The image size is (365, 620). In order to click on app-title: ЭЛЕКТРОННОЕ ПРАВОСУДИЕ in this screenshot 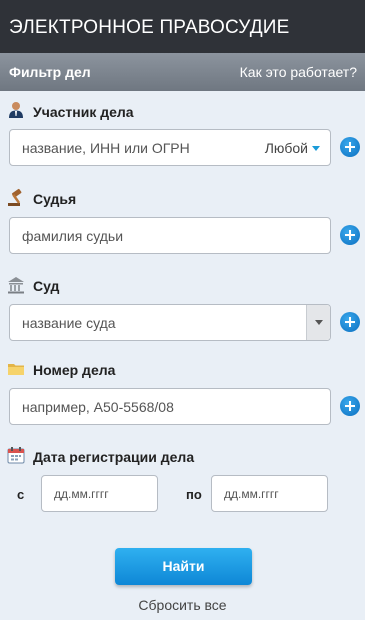, I will do `click(149, 27)`.